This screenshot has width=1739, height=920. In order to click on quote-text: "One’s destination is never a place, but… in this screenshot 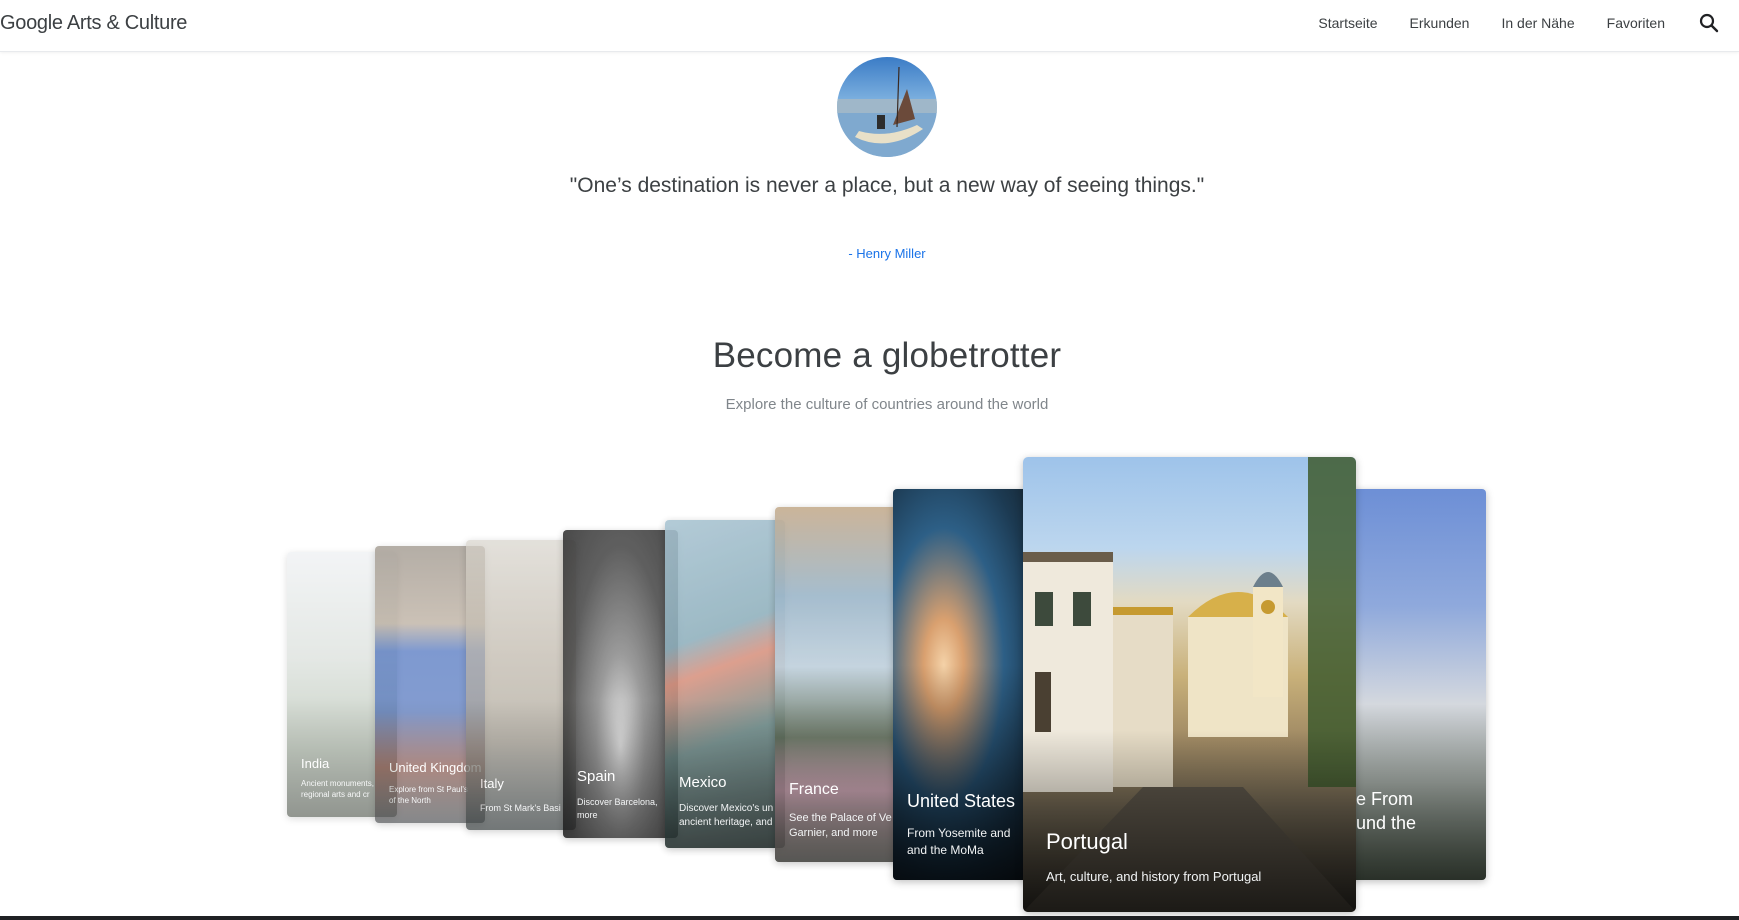, I will do `click(887, 185)`.